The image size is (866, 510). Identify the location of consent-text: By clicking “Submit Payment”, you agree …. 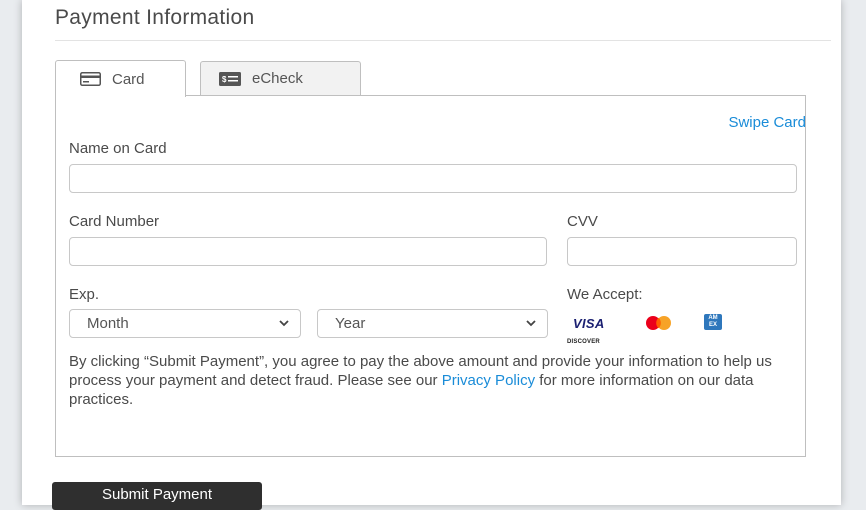
(429, 380).